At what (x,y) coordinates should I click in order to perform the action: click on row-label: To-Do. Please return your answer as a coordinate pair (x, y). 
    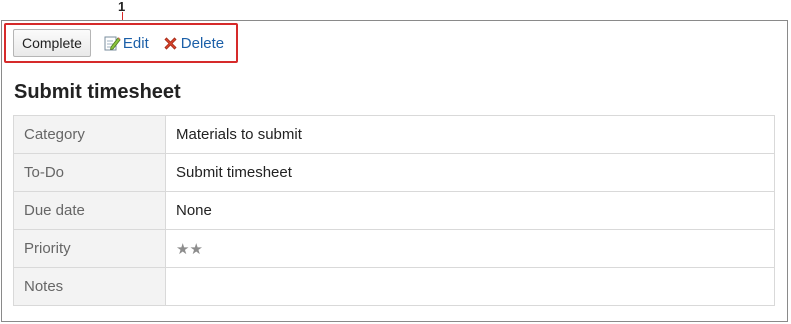
    Looking at the image, I should click on (89, 172).